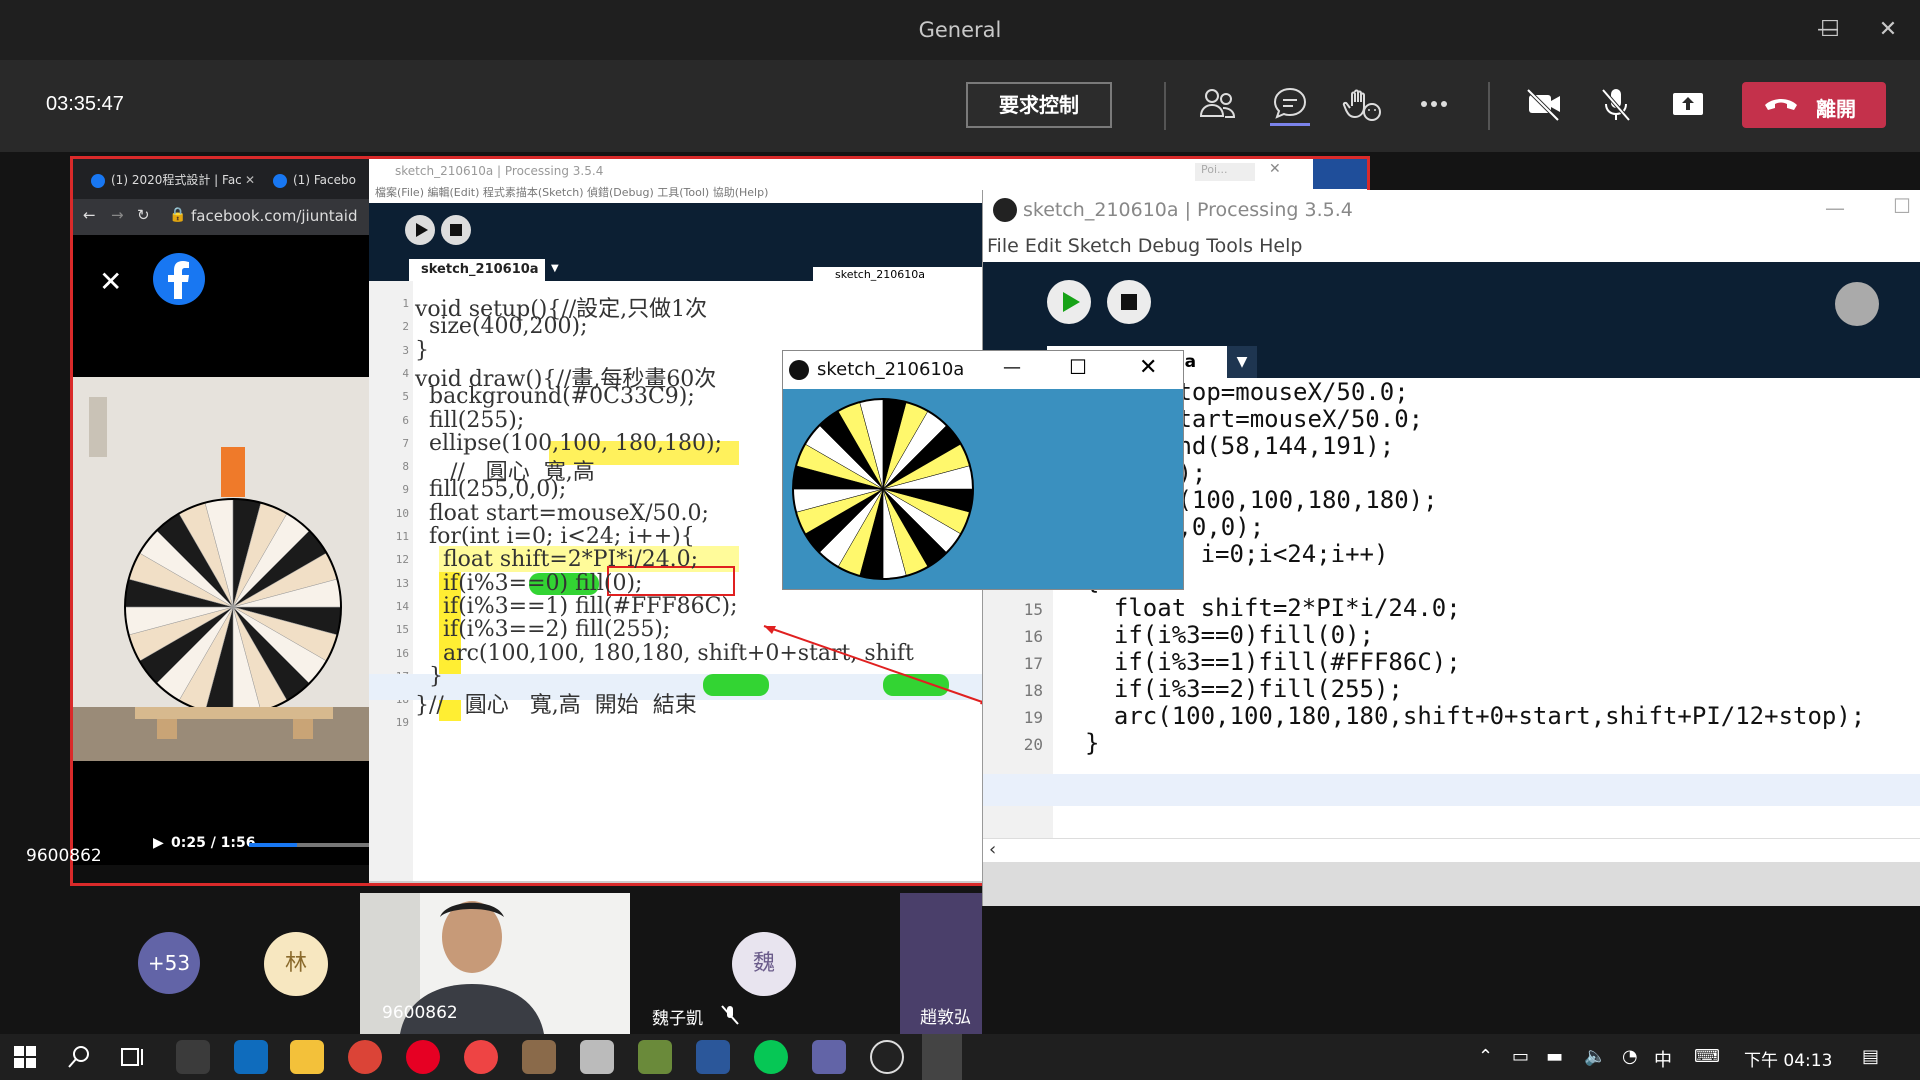 The width and height of the screenshot is (1920, 1080). Describe the element at coordinates (1003, 246) in the screenshot. I see `menu-file: File` at that location.